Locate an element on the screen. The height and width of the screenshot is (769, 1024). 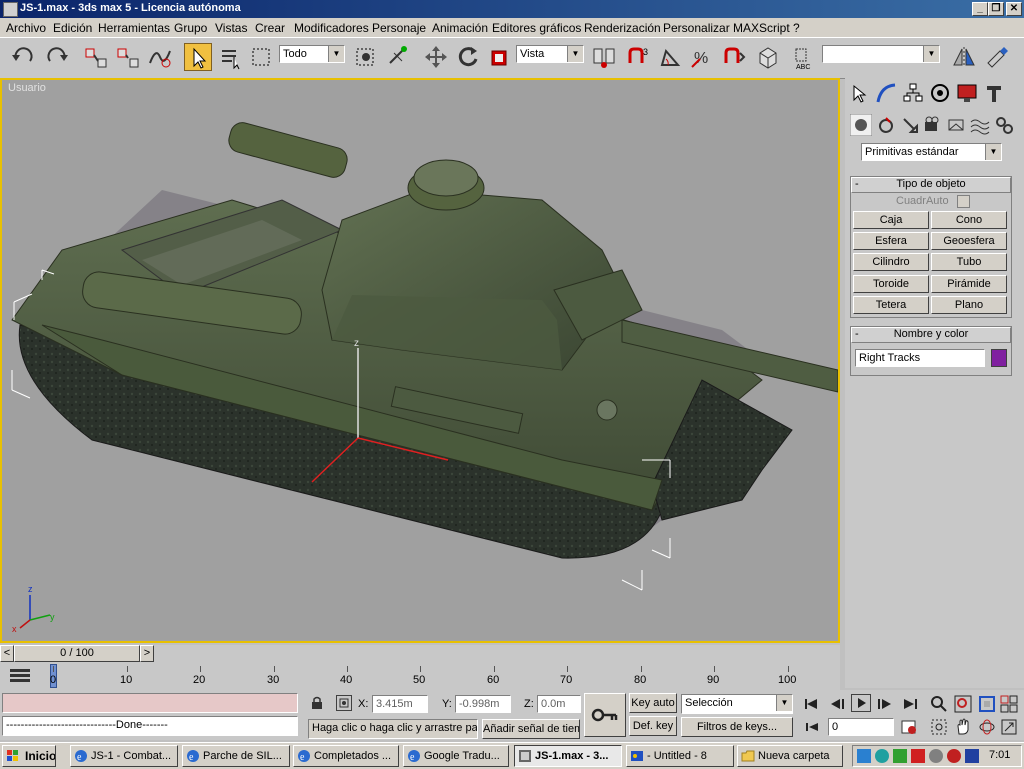
menu-modificadores: Modificadores is located at coordinates (331, 28).